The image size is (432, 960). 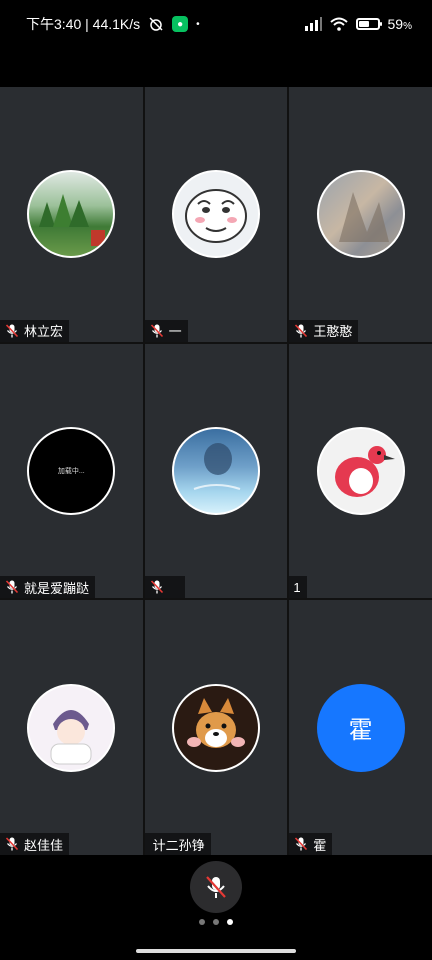 What do you see at coordinates (364, 471) in the screenshot?
I see `lychee-bird-icon` at bounding box center [364, 471].